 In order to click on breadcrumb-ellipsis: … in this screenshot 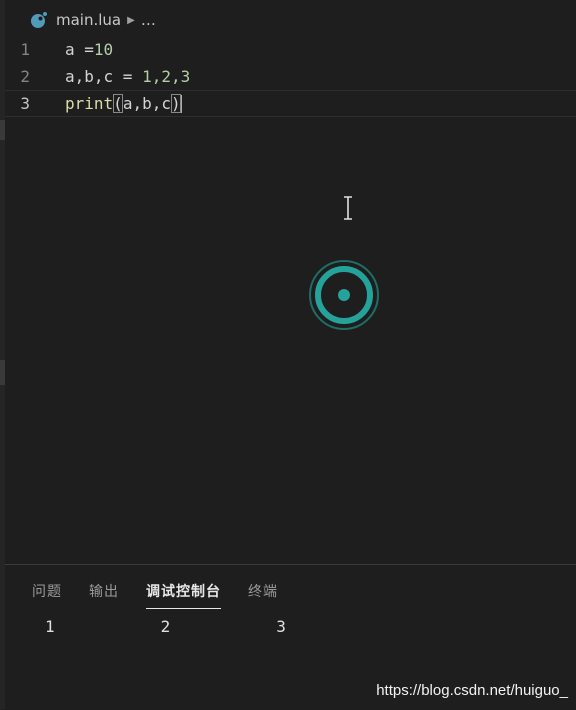, I will do `click(148, 20)`.